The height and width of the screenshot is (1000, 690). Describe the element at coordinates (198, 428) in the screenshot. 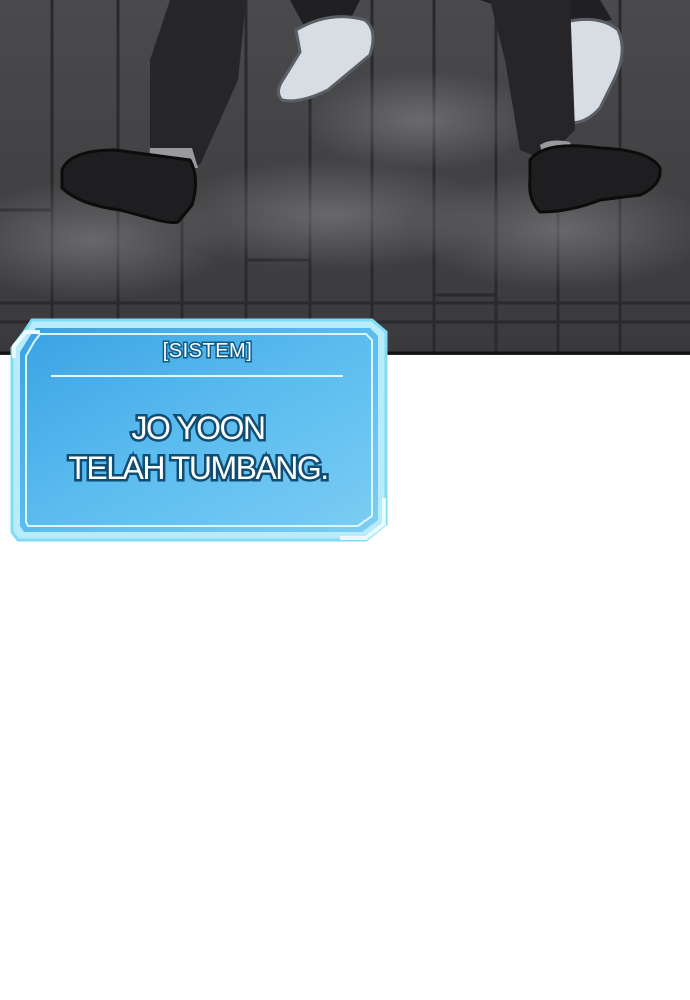

I see `system-message-line-1: JO YOON` at that location.